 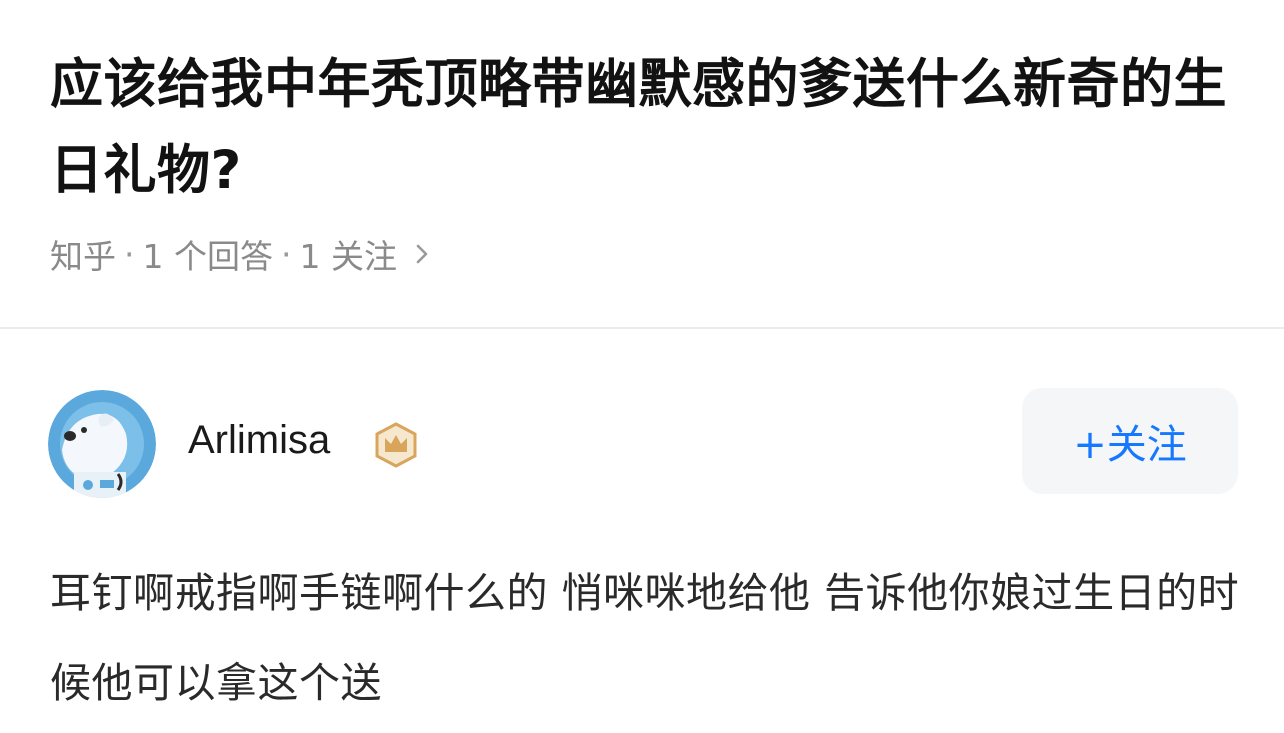 I want to click on author-row: Arlimisa +关注, so click(x=643, y=443).